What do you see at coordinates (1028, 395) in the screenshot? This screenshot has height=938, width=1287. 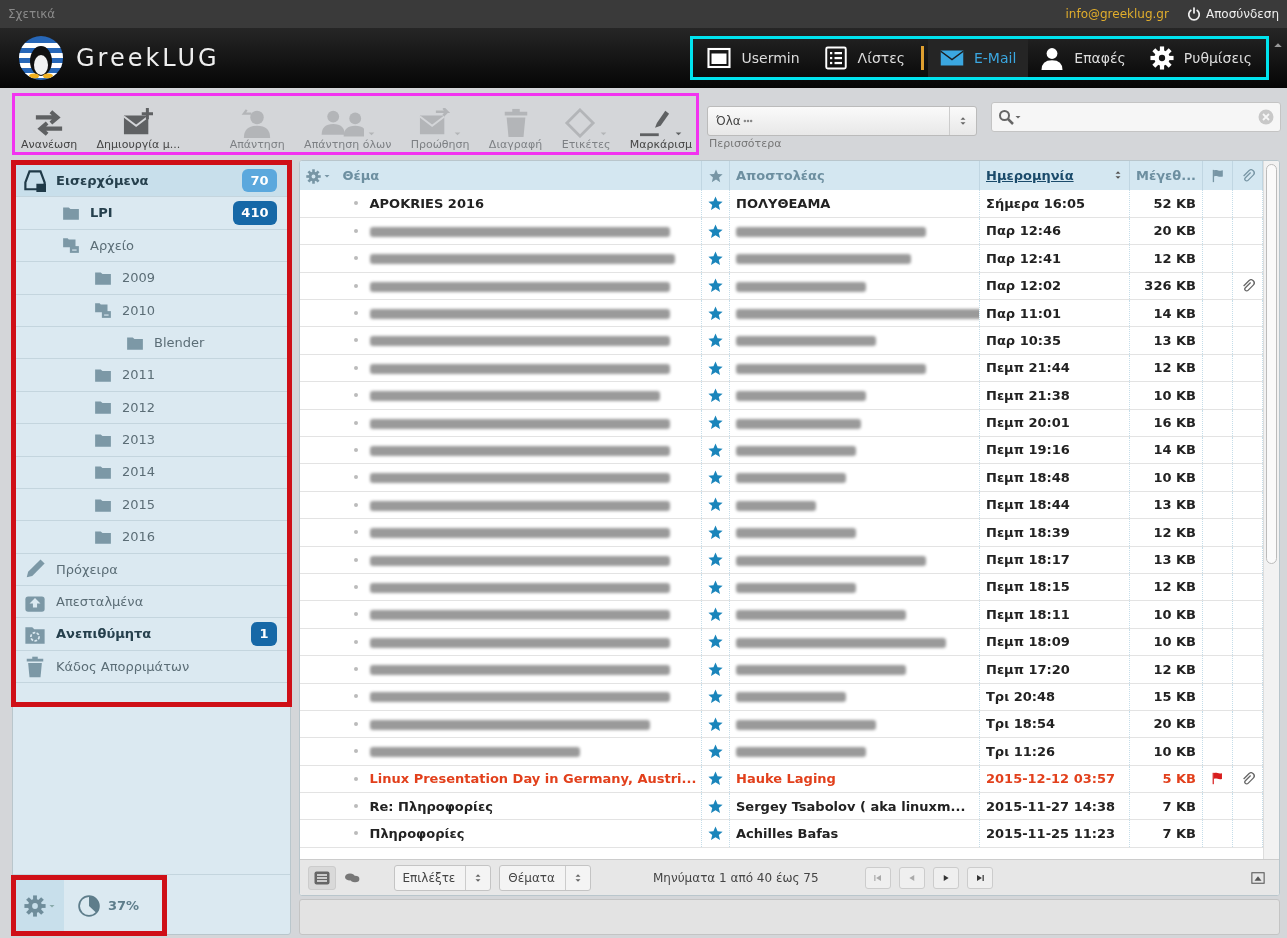 I see `message-date: Πεμπ 21:38` at bounding box center [1028, 395].